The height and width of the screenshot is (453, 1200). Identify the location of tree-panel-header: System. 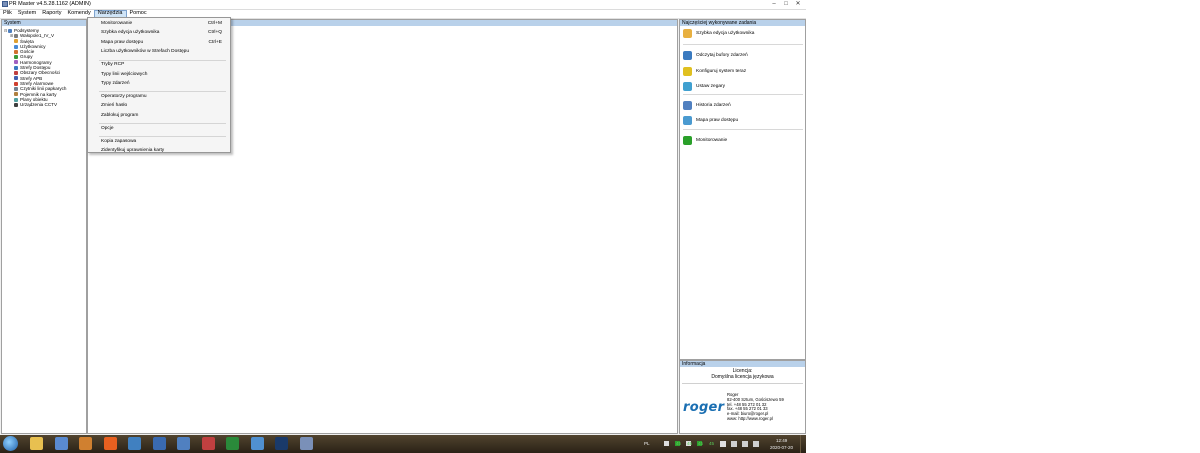
(44, 23).